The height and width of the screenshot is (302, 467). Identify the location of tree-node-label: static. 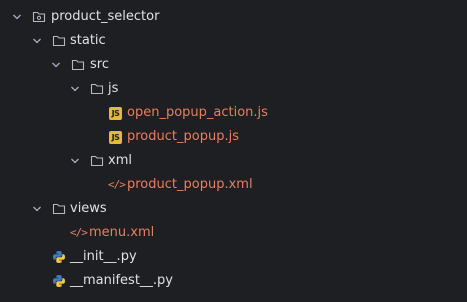
(88, 40).